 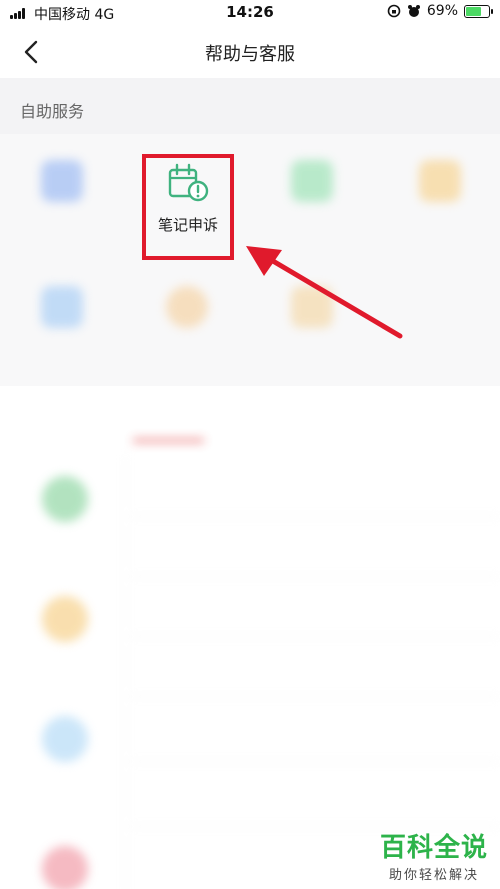 What do you see at coordinates (433, 848) in the screenshot?
I see `watermark-title: 百科全说` at bounding box center [433, 848].